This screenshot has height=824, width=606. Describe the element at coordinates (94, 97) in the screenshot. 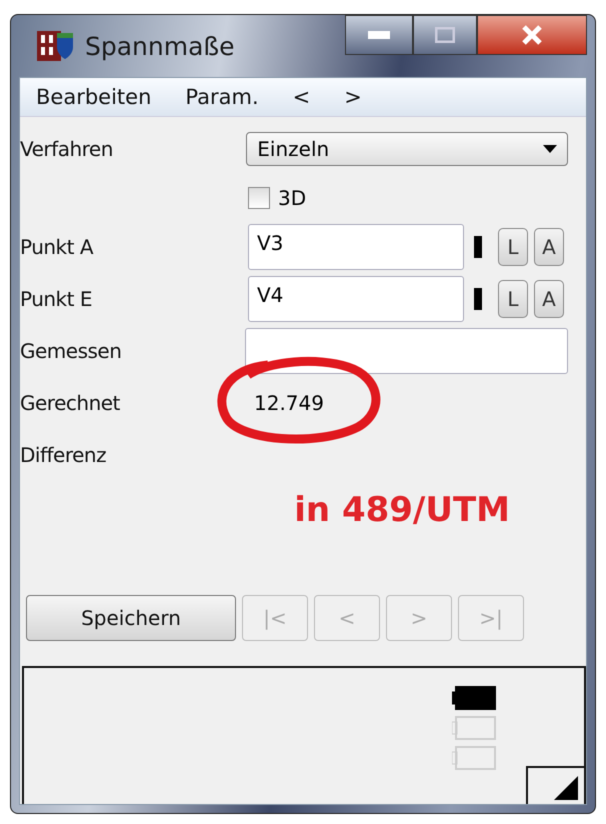

I see `menu-item: Bearbeiten` at that location.